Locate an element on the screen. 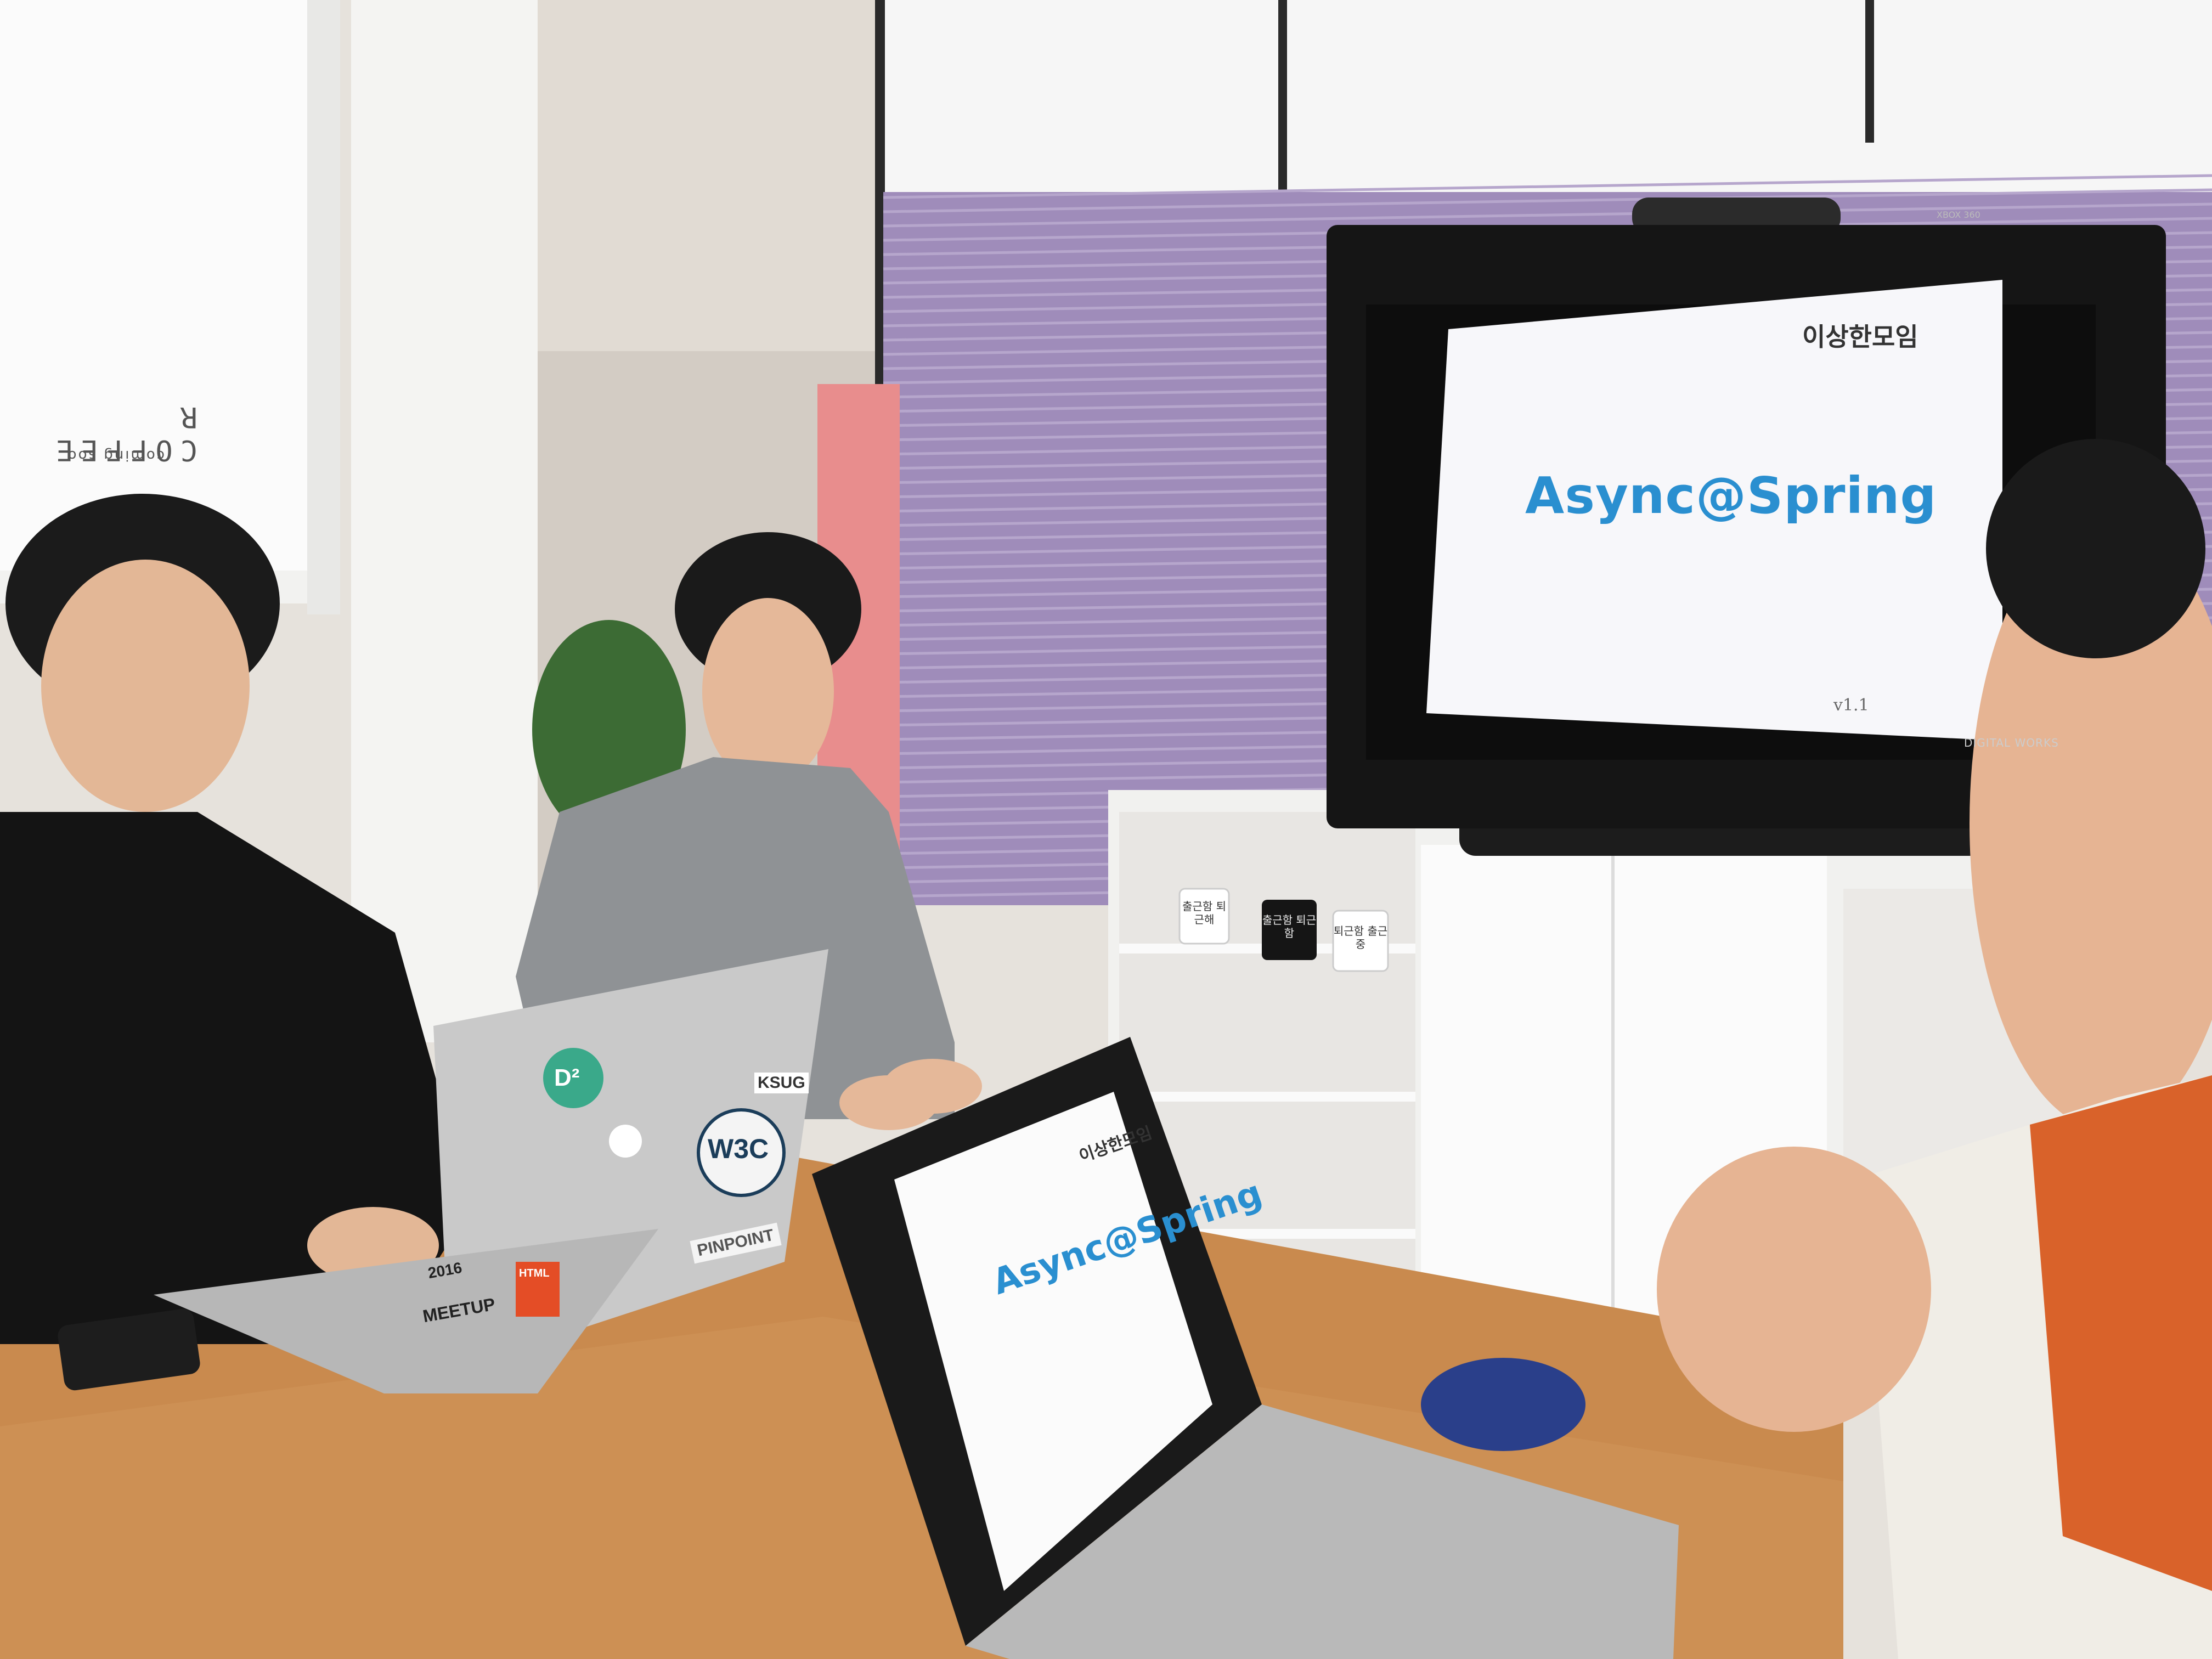  w3c-sticker-text: W3C is located at coordinates (739, 1149).